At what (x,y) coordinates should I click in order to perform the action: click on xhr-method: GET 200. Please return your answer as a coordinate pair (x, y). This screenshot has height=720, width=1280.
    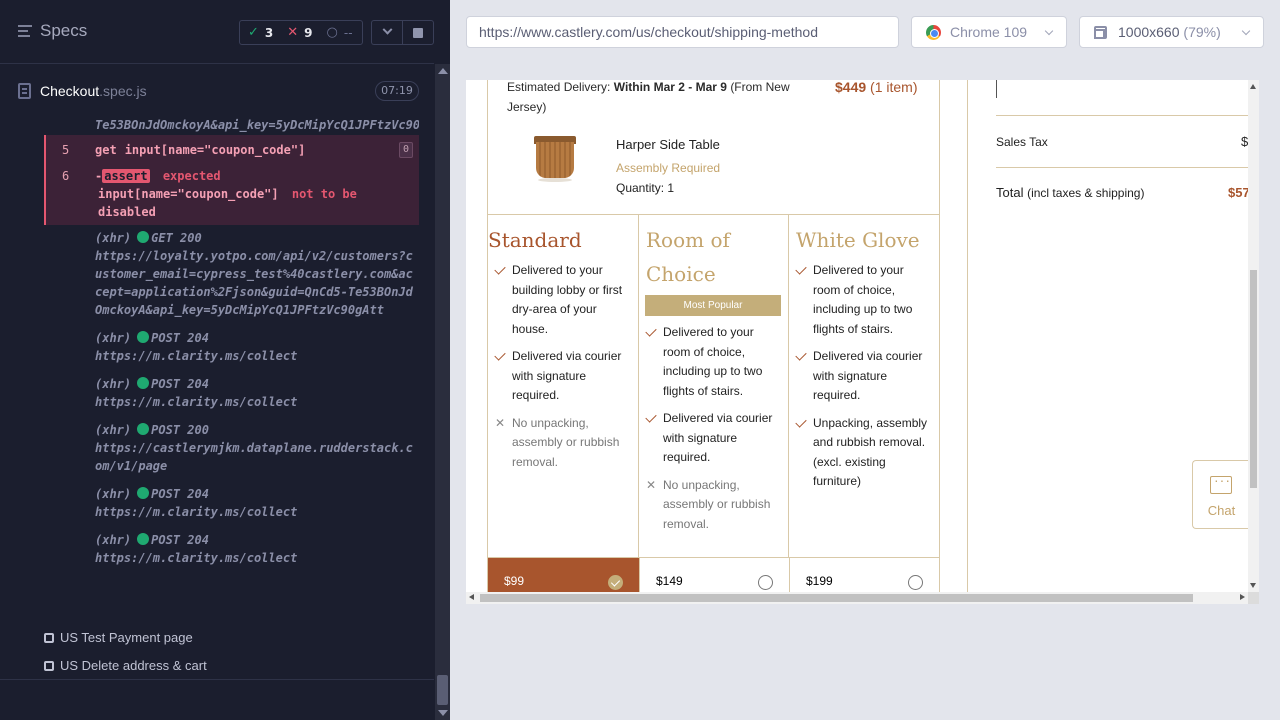
    Looking at the image, I should click on (176, 238).